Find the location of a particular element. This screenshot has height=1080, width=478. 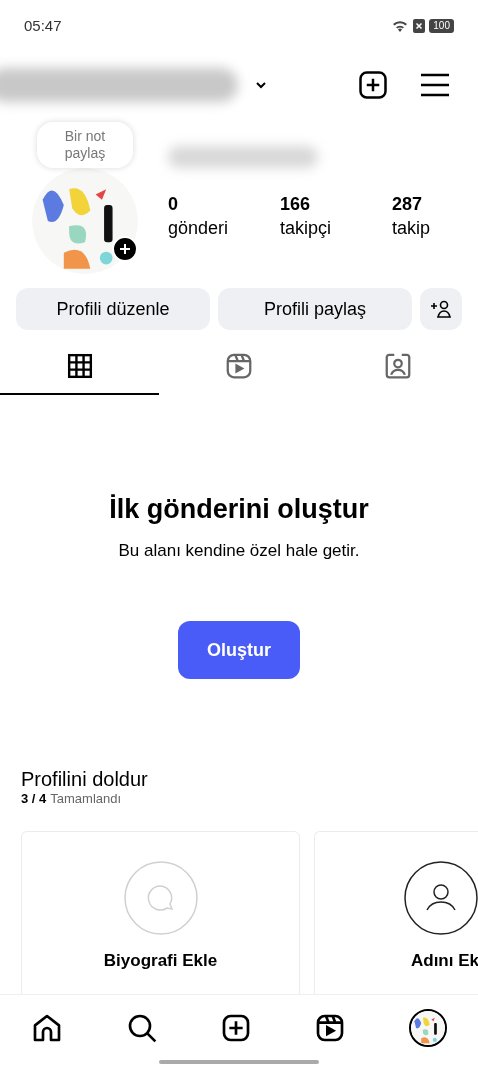

empty-title: İlk gönderini oluştur is located at coordinates (239, 509).